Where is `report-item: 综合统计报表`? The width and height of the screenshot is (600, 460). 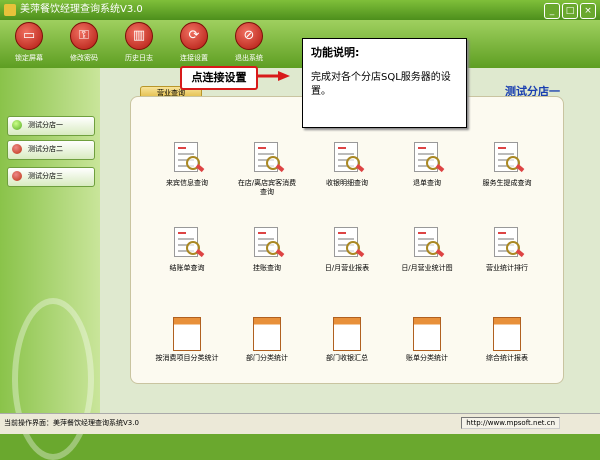
report-item: 综合统计报表 is located at coordinates (507, 340).